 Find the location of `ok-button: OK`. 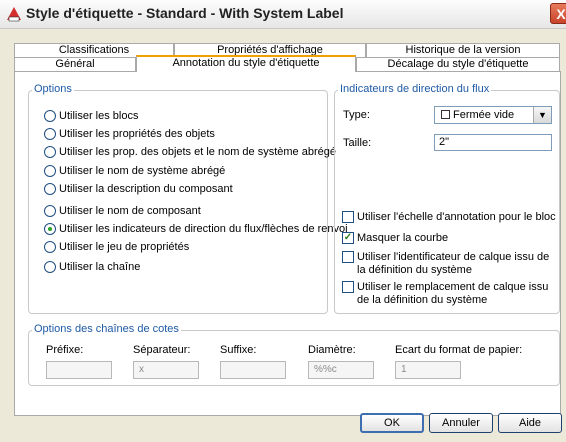

ok-button: OK is located at coordinates (392, 423).